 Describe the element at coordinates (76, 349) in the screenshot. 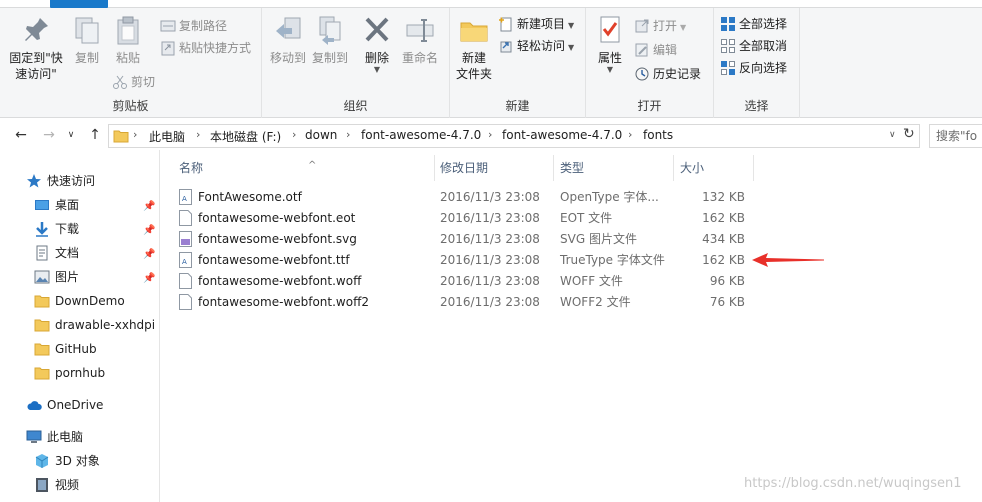

I see `nav-item-label: GitHub` at that location.